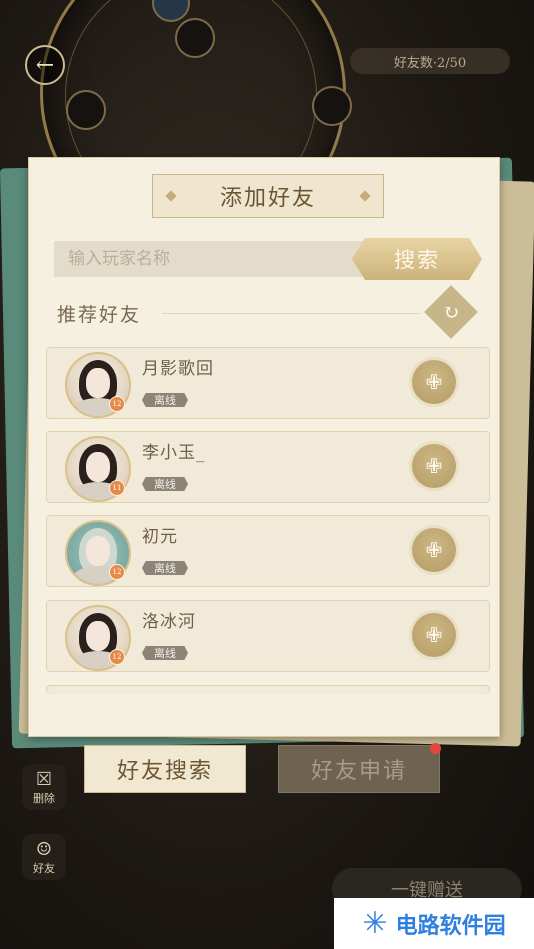  Describe the element at coordinates (99, 315) in the screenshot. I see `recommend-title: 推荐好友` at that location.